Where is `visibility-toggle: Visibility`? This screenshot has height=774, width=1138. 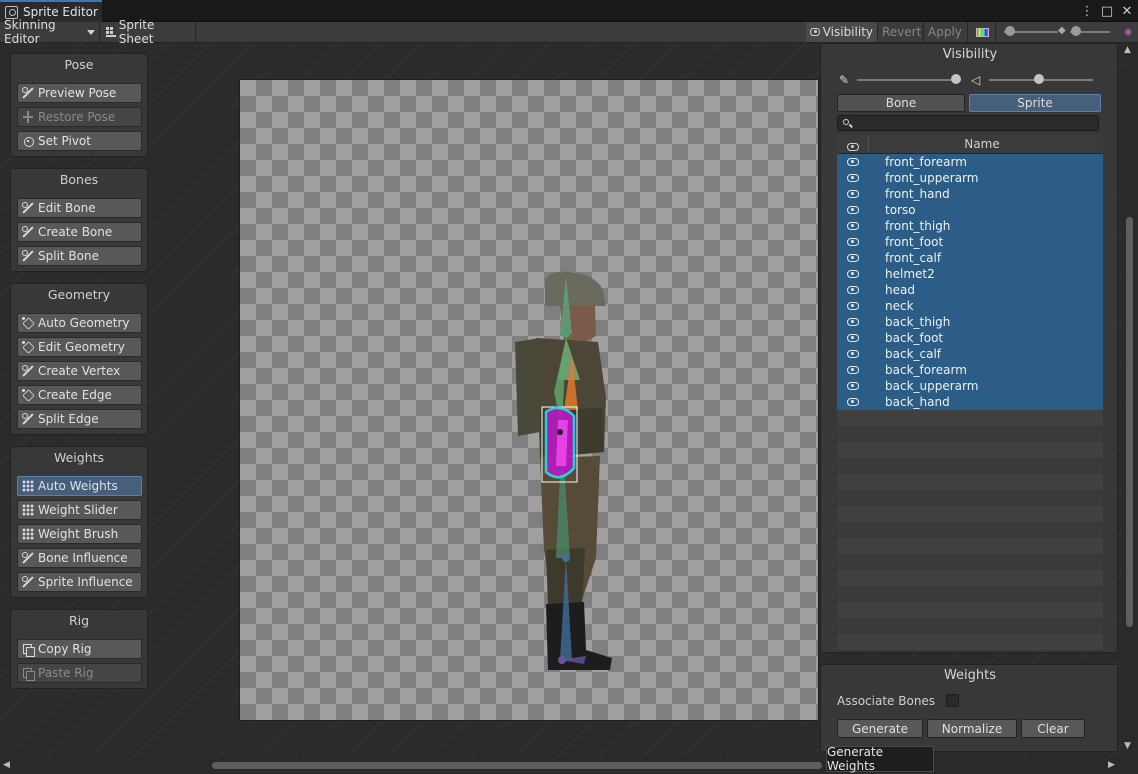 visibility-toggle: Visibility is located at coordinates (842, 32).